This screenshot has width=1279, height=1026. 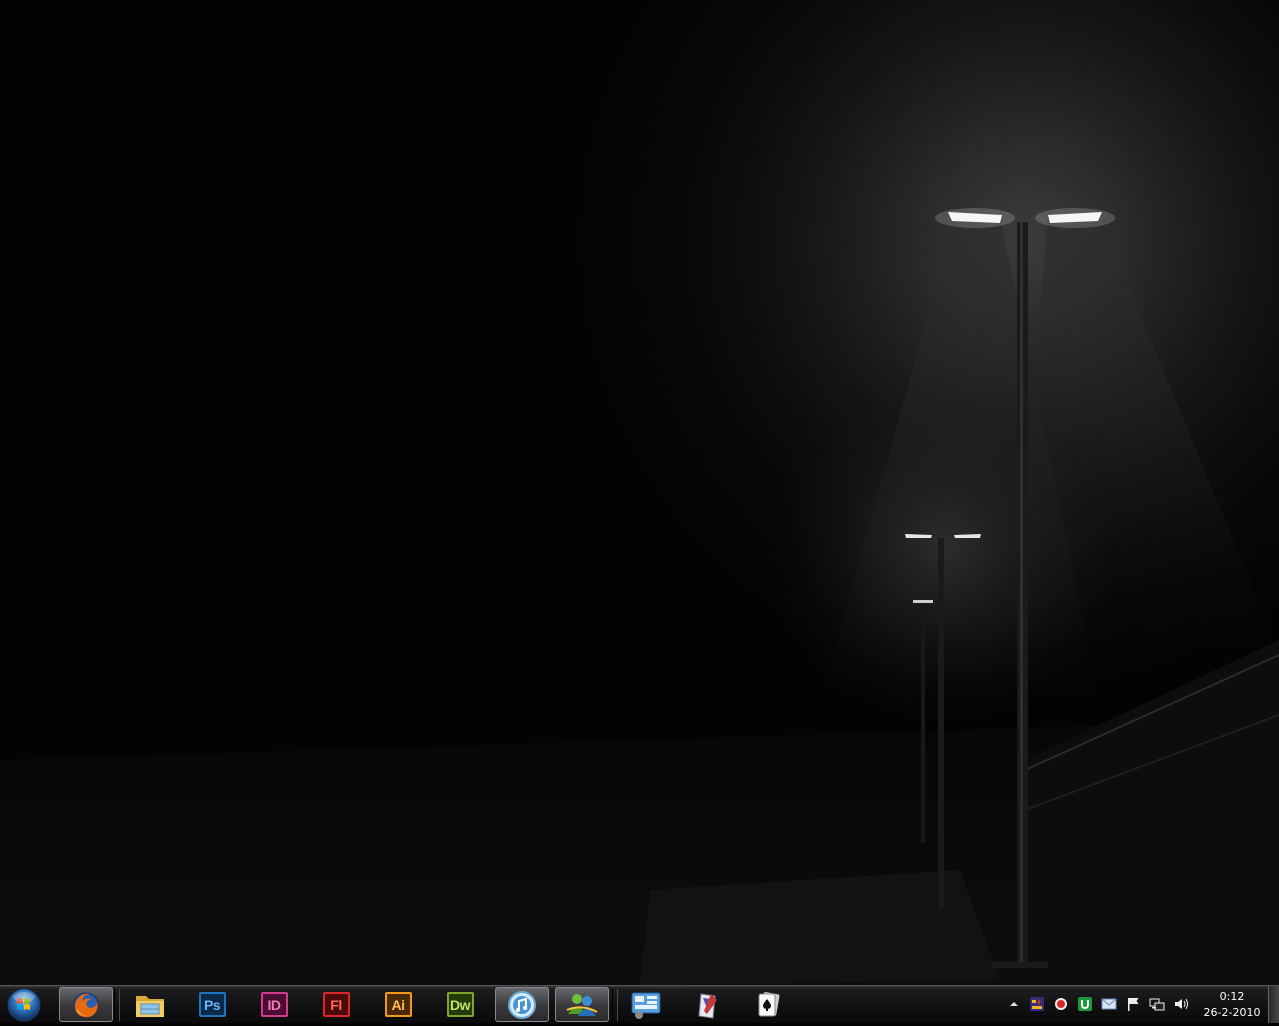 I want to click on taskbar-dreamweaver: Dw, so click(x=460, y=1004).